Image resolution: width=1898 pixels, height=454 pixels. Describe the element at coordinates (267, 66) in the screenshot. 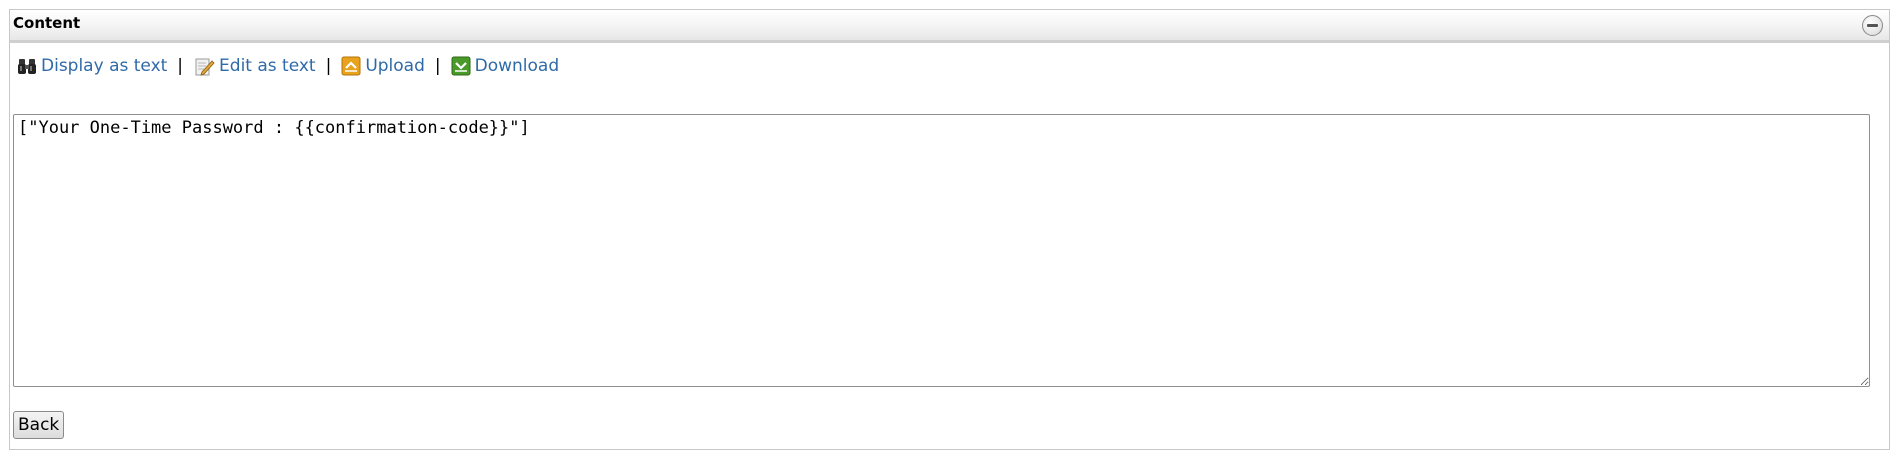

I see `edit-as-text-label: Edit as text` at that location.